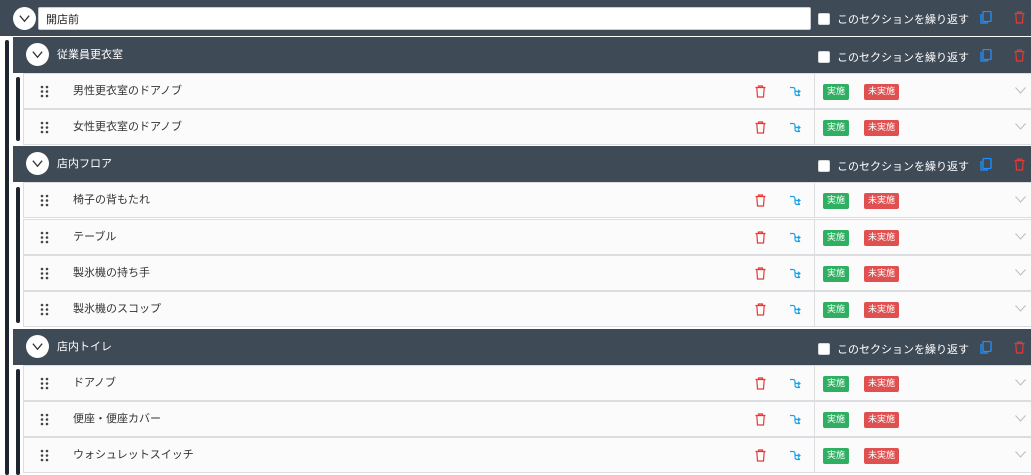 The width and height of the screenshot is (1031, 475). Describe the element at coordinates (117, 308) in the screenshot. I see `item-label: 製氷機のスコップ` at that location.